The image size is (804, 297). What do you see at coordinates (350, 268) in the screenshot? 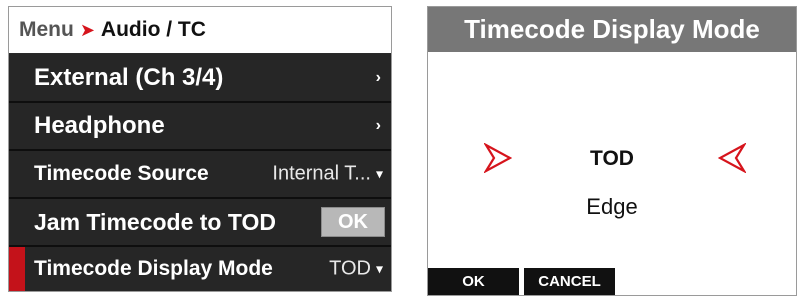
I see `timecode-display-mode-value: TOD` at bounding box center [350, 268].